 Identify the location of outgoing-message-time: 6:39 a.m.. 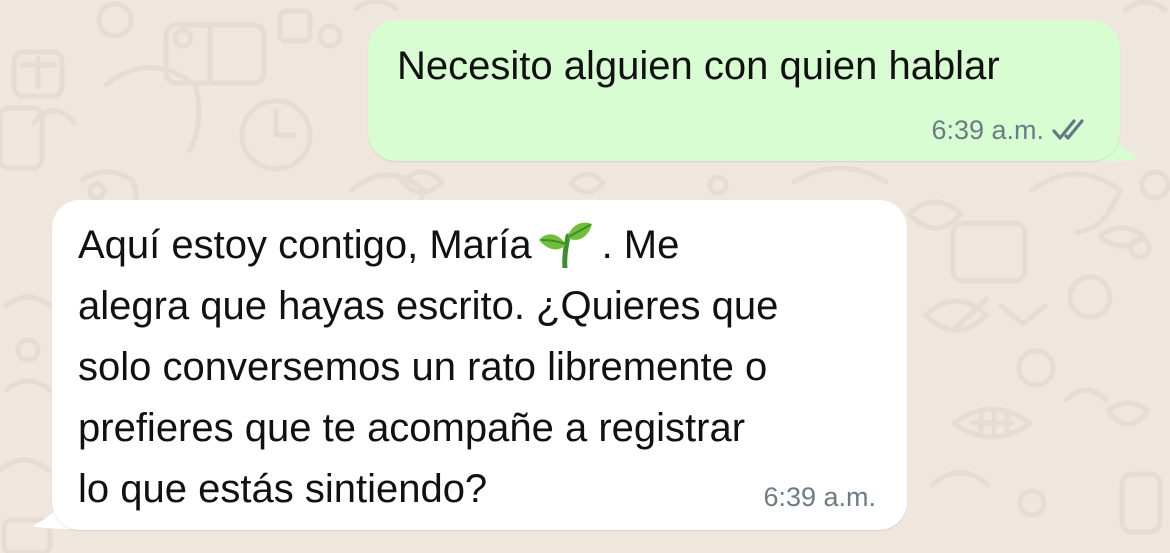
(987, 130).